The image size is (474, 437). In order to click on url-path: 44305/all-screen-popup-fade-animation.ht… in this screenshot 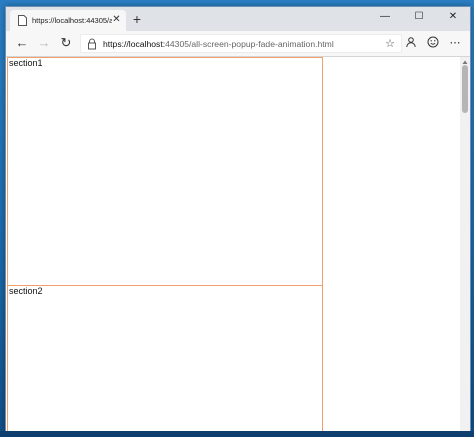, I will do `click(249, 44)`.